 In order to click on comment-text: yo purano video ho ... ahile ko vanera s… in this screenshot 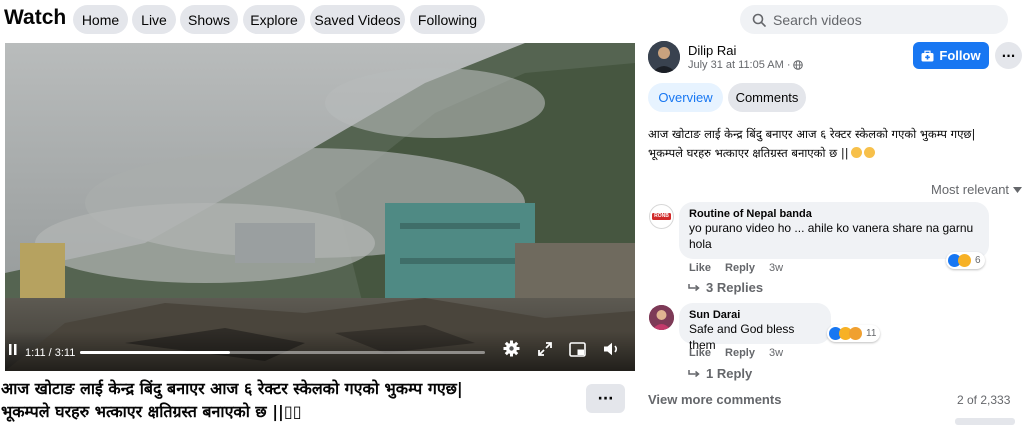, I will do `click(831, 228)`.